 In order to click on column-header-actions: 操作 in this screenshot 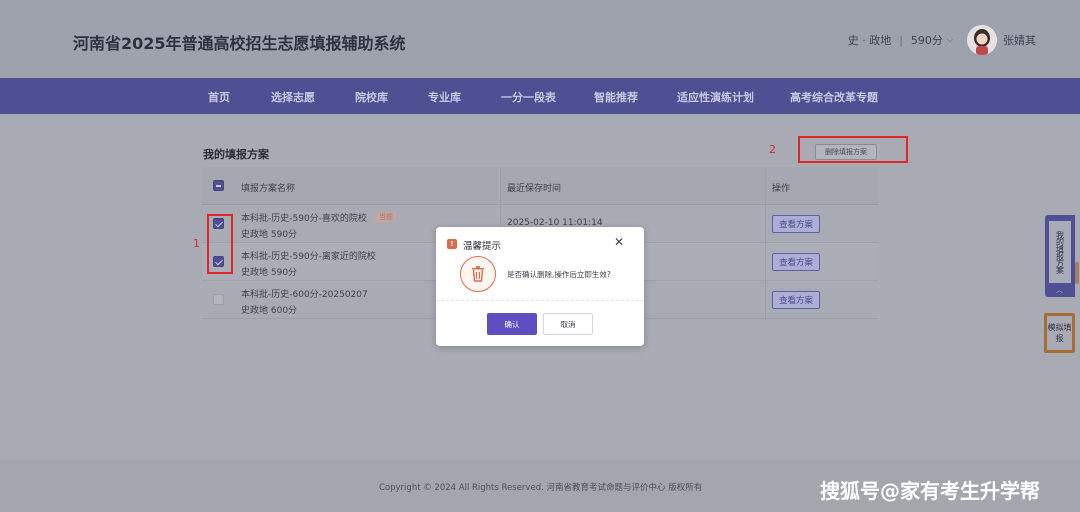, I will do `click(781, 189)`.